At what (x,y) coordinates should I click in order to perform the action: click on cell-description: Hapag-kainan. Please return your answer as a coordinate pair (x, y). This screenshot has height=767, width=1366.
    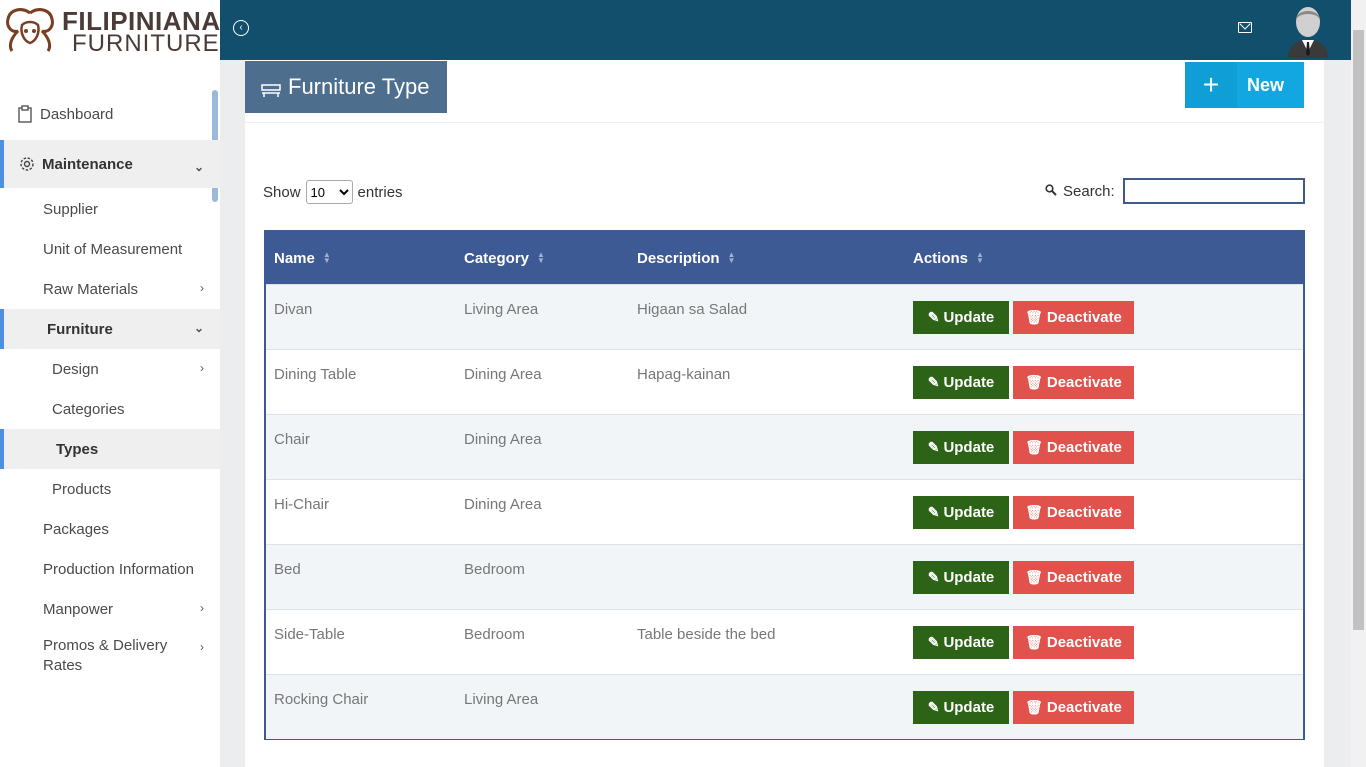
    Looking at the image, I should click on (684, 374).